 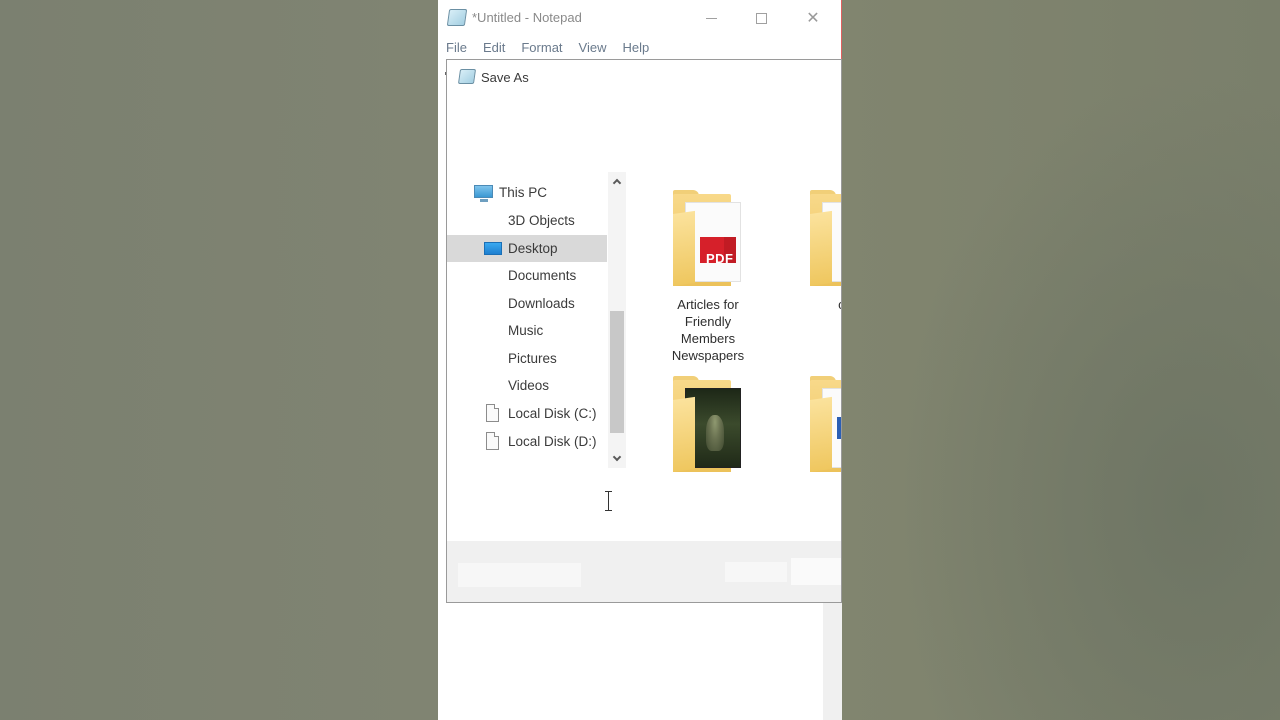 What do you see at coordinates (456, 47) in the screenshot?
I see `menu-file: File` at bounding box center [456, 47].